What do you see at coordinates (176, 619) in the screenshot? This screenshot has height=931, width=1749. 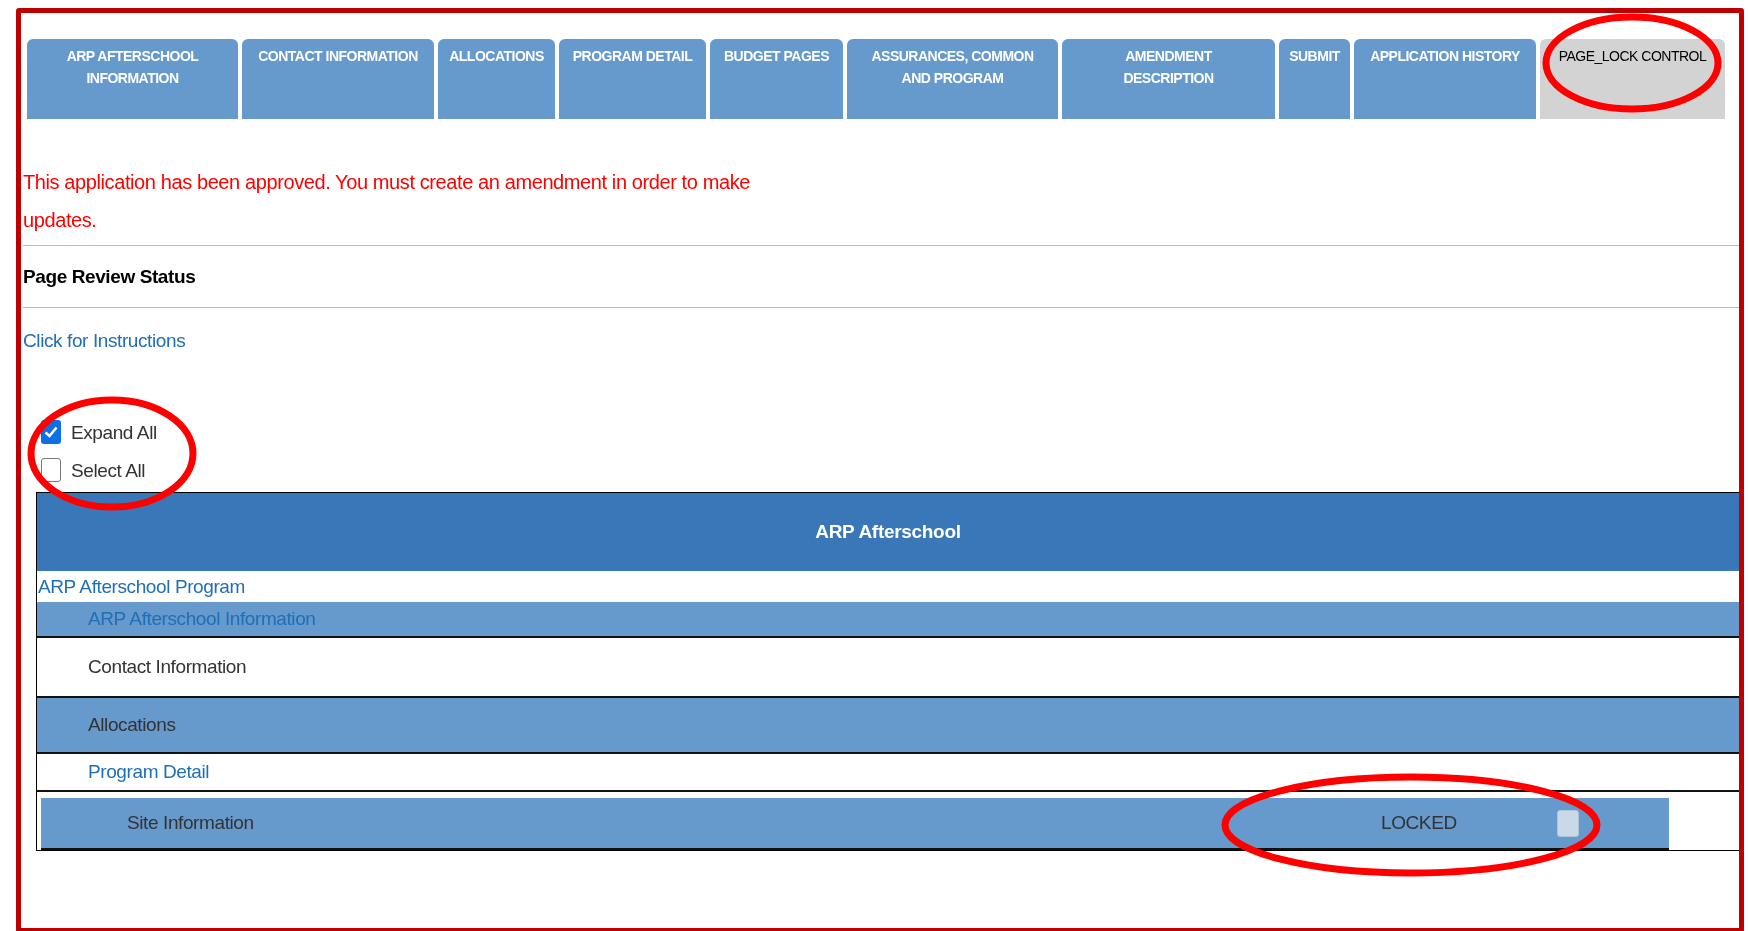 I see `tree-link: ARP Afterschool Information` at bounding box center [176, 619].